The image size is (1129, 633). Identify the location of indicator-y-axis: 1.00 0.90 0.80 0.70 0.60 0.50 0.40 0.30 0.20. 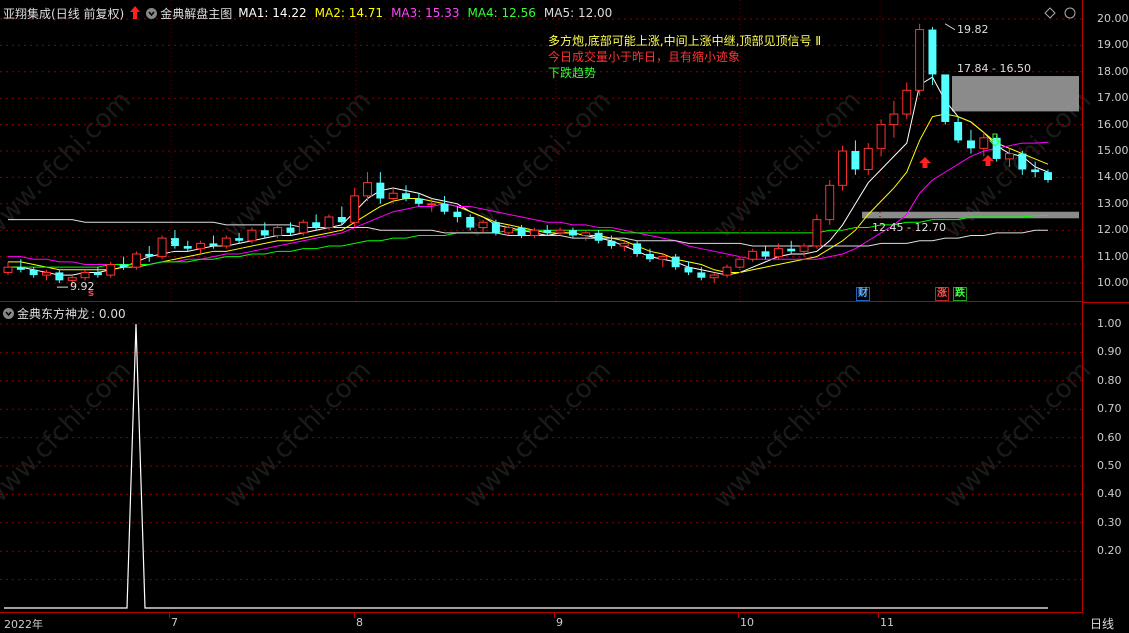
(1105, 457).